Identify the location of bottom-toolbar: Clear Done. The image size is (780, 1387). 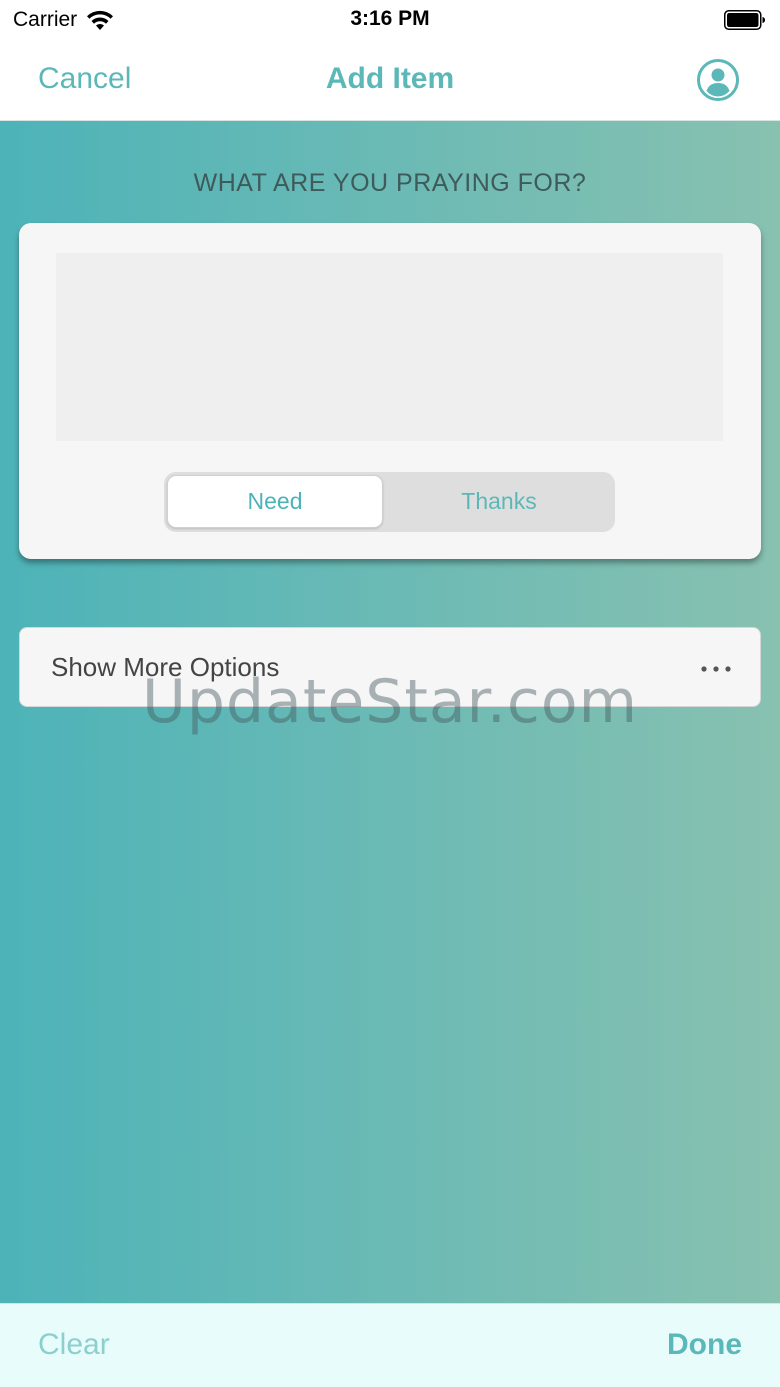
(390, 1345).